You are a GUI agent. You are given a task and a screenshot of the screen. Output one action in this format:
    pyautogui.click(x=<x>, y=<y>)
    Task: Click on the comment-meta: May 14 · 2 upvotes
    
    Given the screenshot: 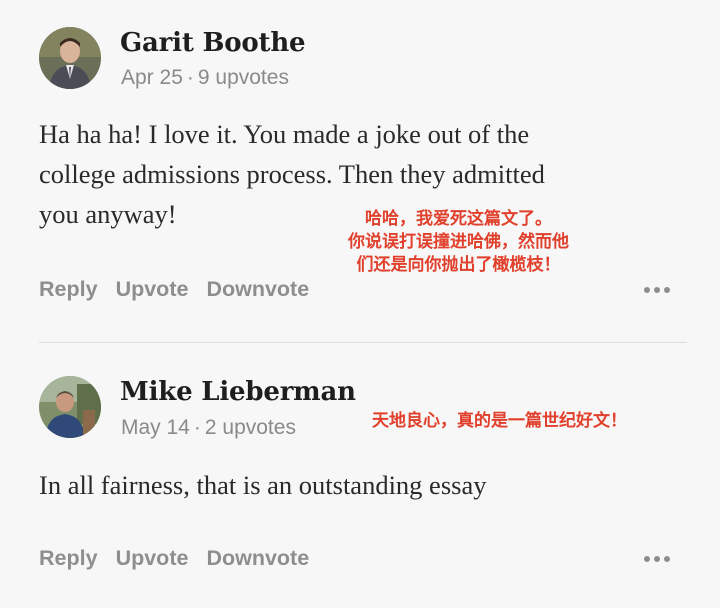 What is the action you would take?
    pyautogui.click(x=208, y=428)
    